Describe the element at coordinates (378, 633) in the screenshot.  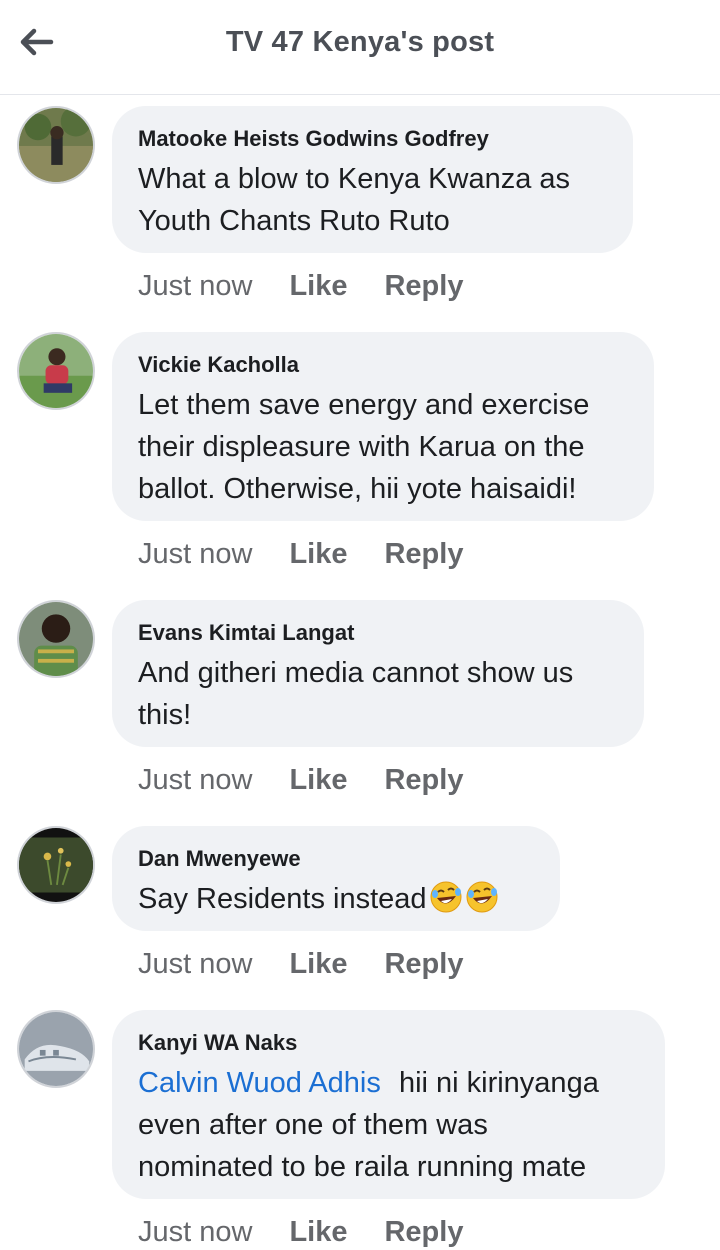
I see `comment-author: Evans Kimtai Langat` at that location.